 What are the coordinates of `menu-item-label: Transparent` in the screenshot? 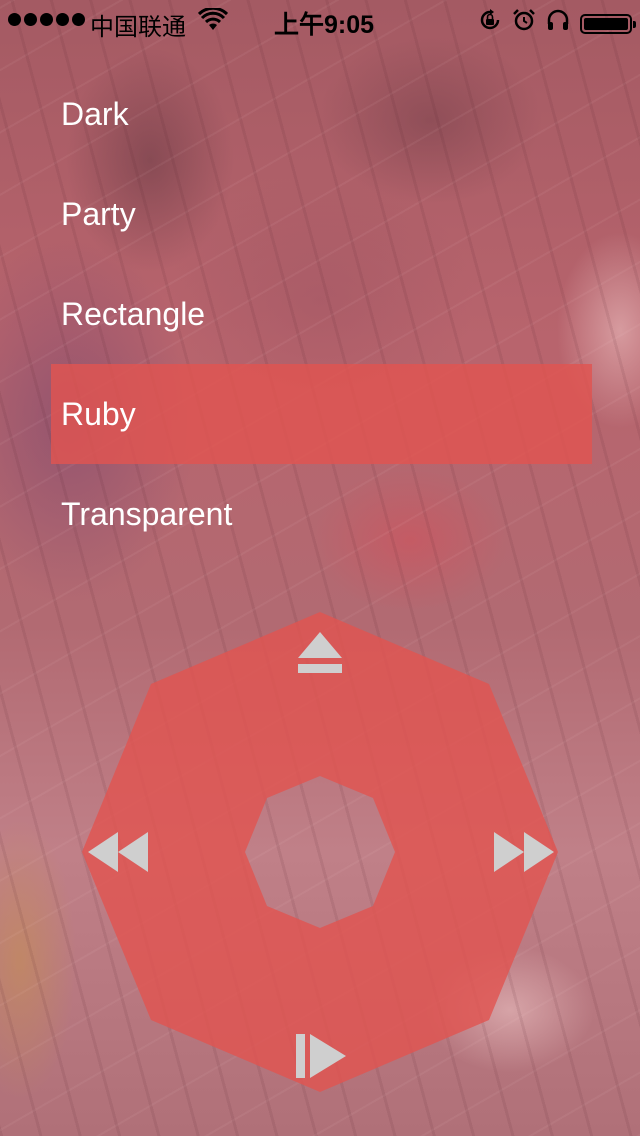 It's located at (147, 513).